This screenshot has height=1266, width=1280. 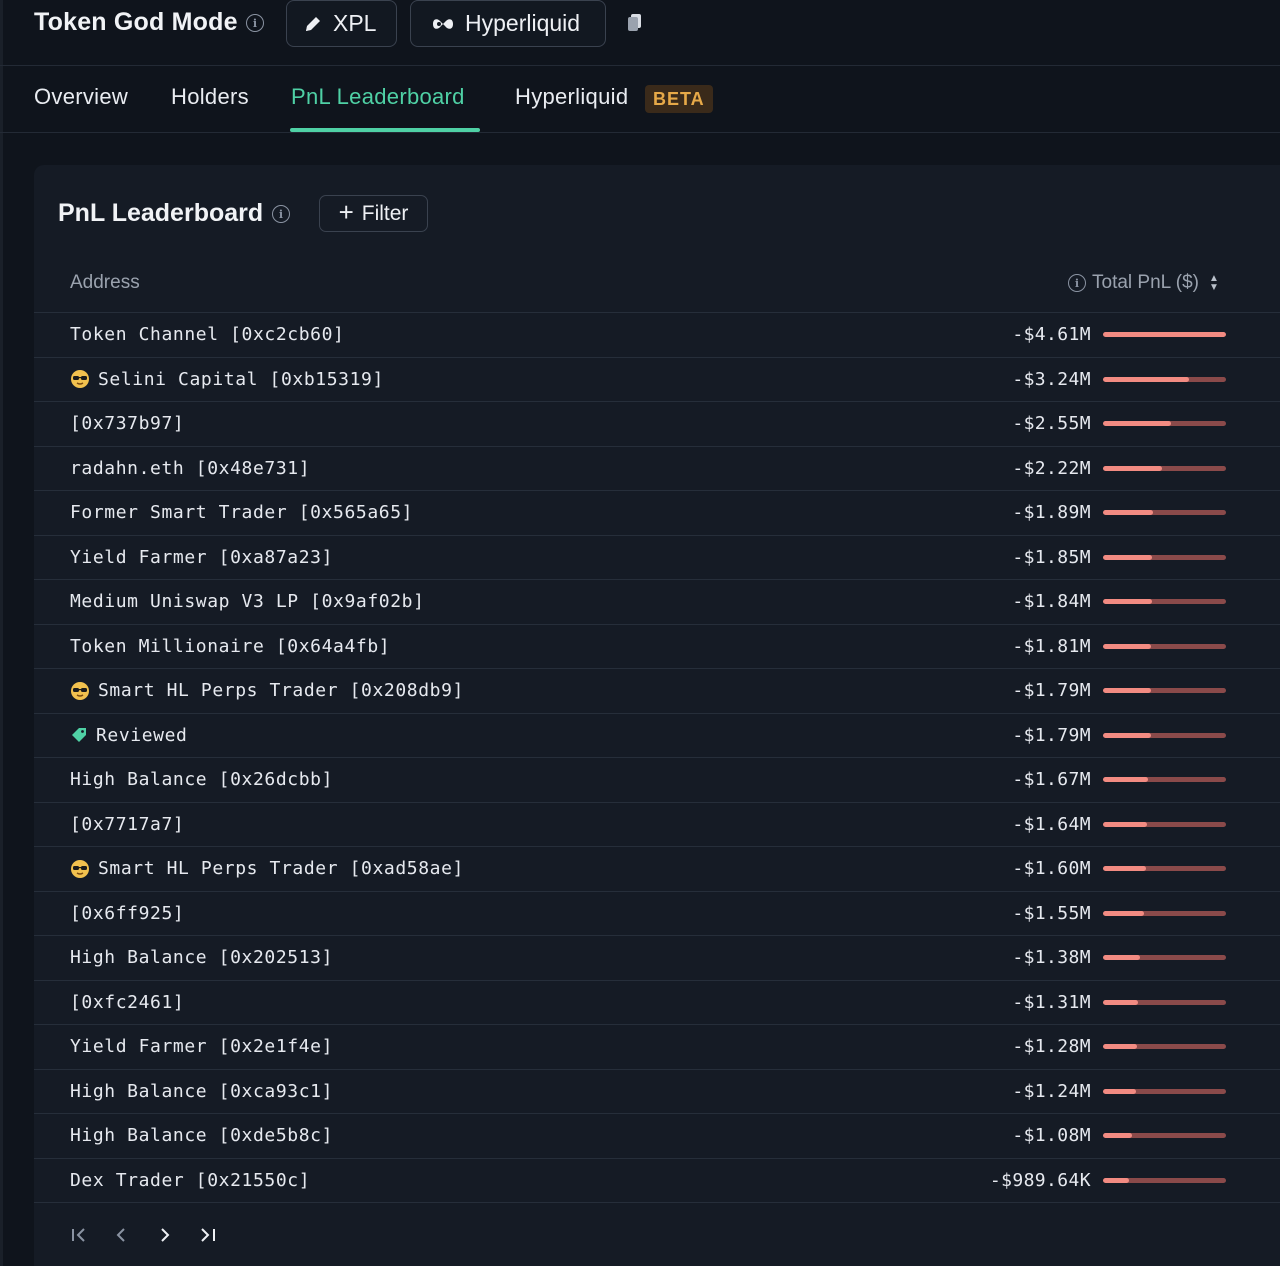 I want to click on address-label: radahn.eth [0x48e731], so click(x=190, y=468).